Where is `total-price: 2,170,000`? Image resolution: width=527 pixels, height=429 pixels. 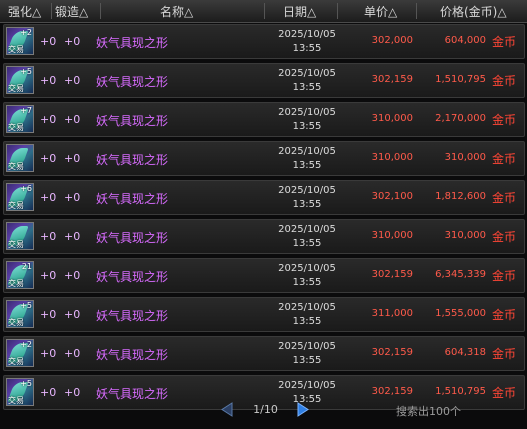
total-price: 2,170,000 is located at coordinates (460, 118).